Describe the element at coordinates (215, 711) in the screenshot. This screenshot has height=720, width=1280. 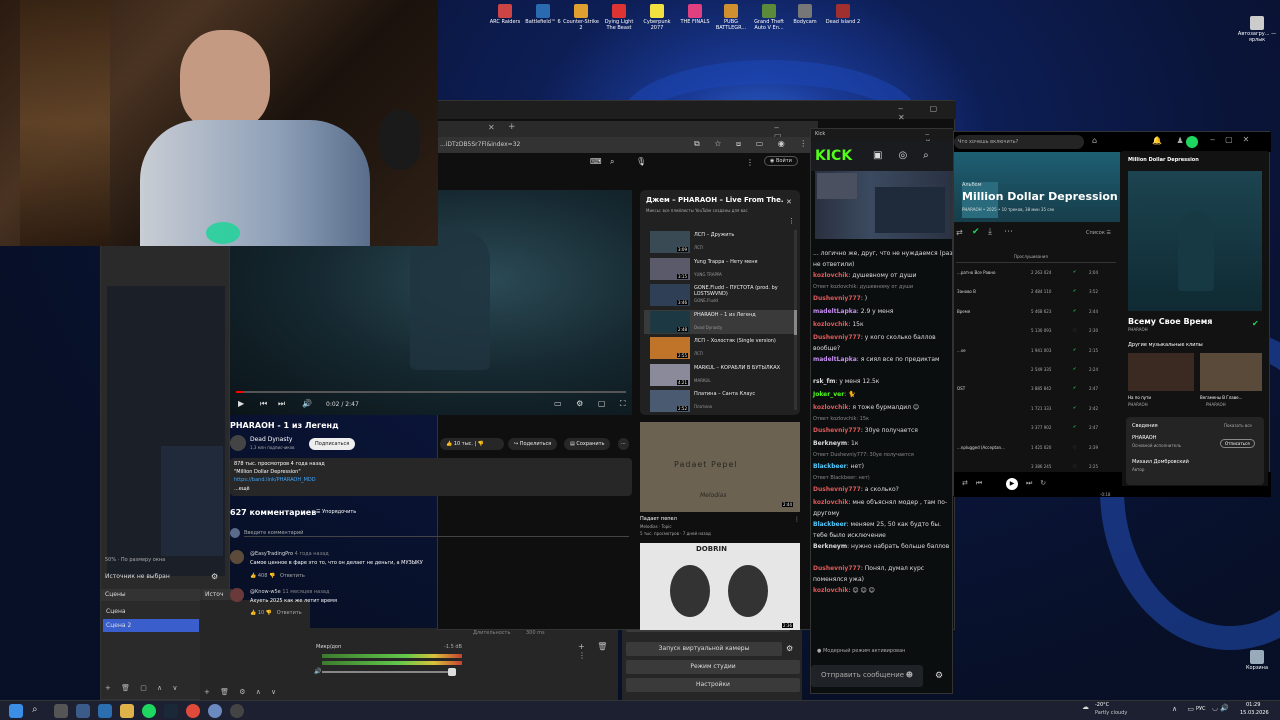
I see `browser-icon` at that location.